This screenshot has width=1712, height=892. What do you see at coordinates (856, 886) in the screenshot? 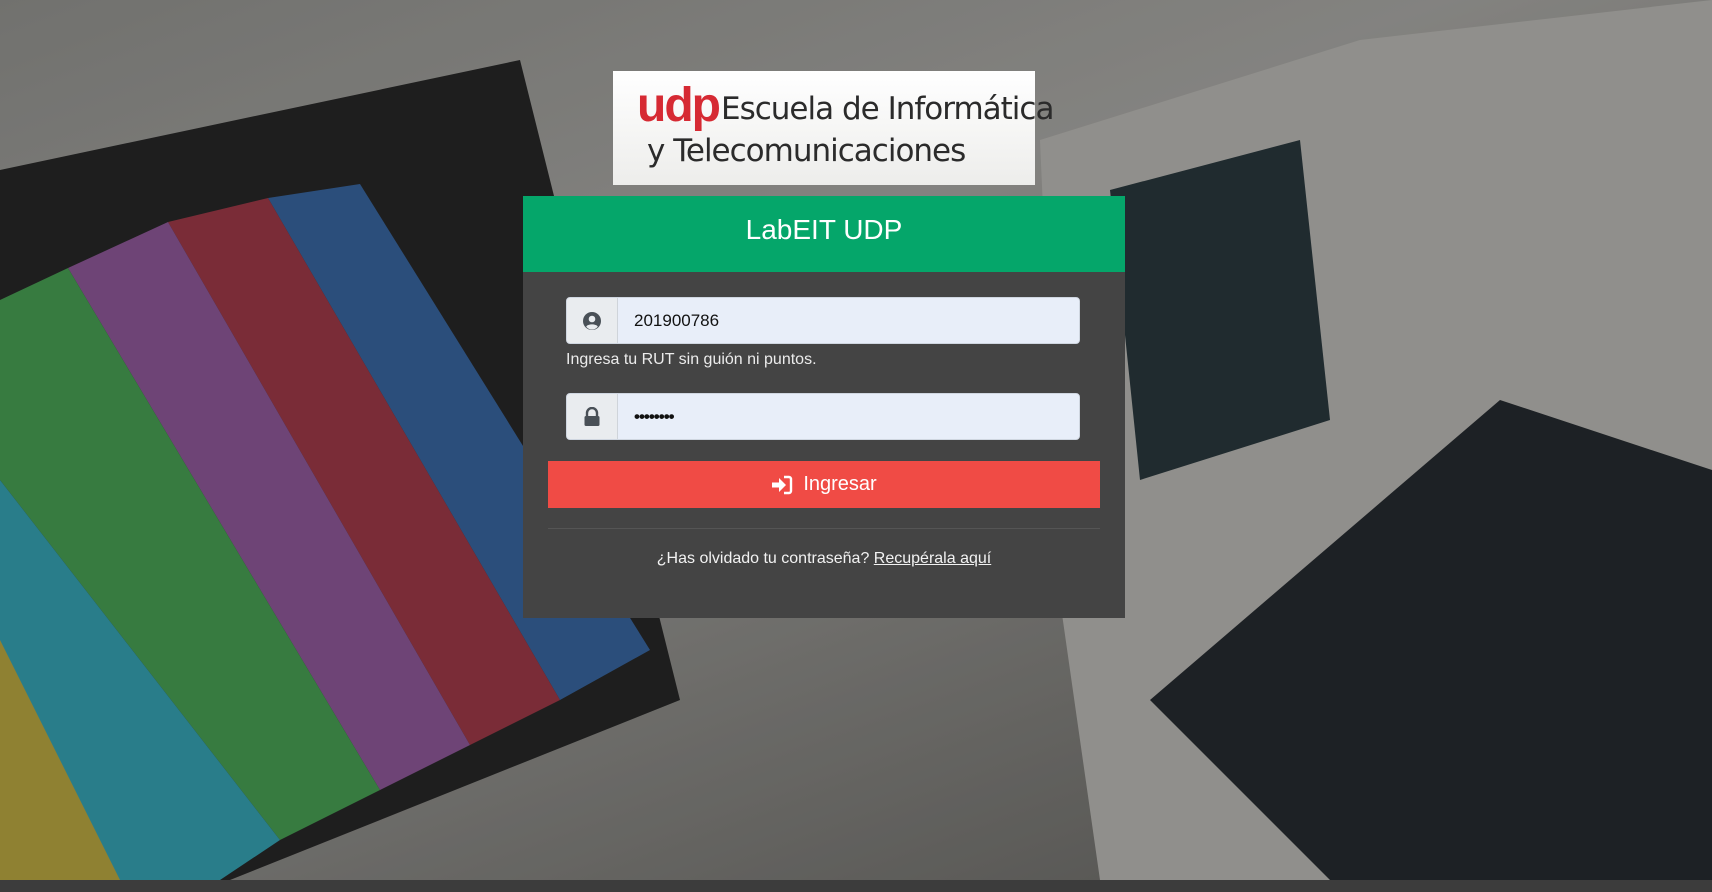
I see `footer-bar` at bounding box center [856, 886].